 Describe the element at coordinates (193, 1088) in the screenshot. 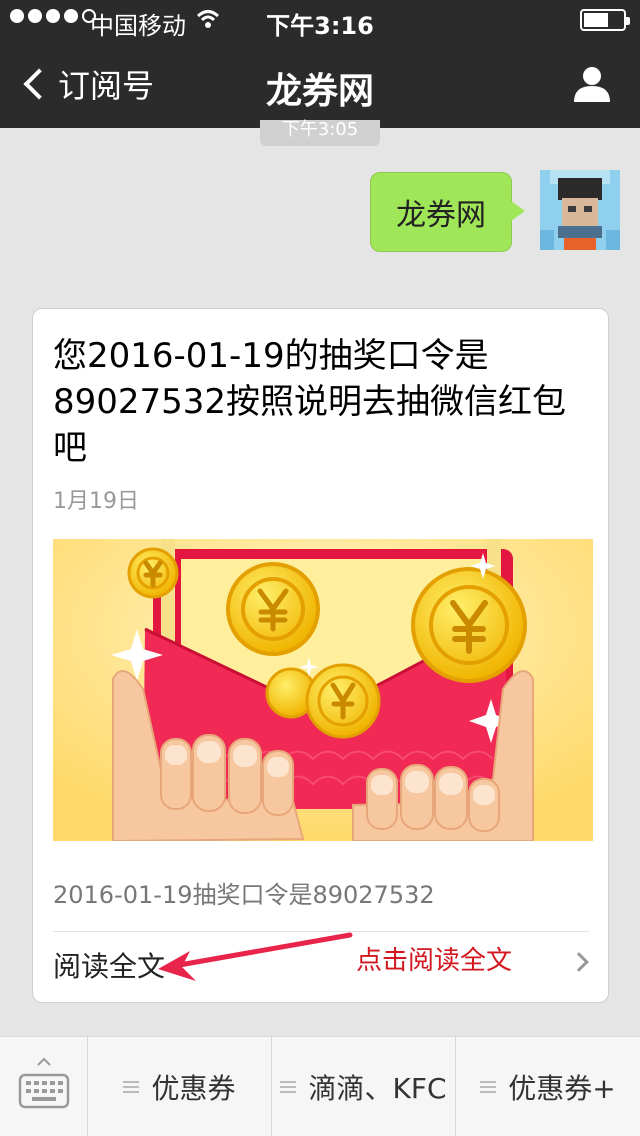

I see `menu-item-label: 优惠券` at that location.